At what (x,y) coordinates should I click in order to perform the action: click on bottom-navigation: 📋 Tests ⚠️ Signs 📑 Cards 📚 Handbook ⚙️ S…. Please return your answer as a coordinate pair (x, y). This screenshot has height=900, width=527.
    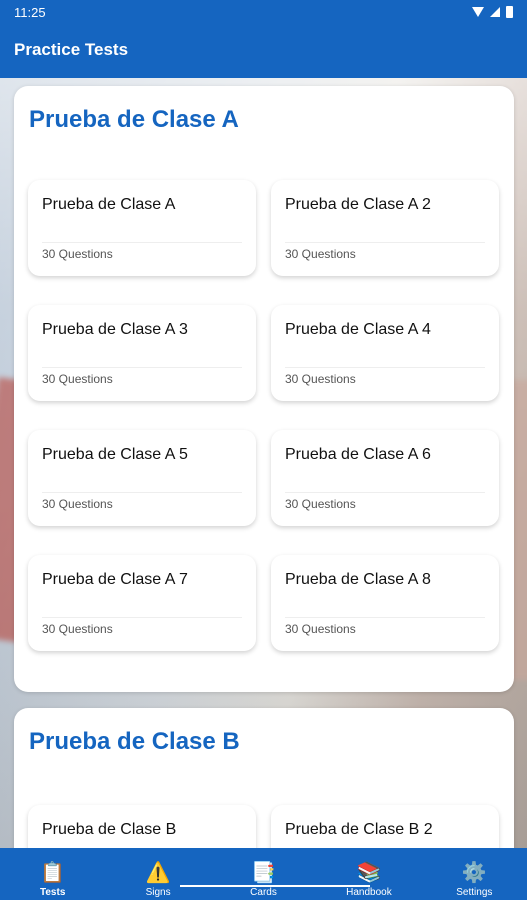
    Looking at the image, I should click on (263, 874).